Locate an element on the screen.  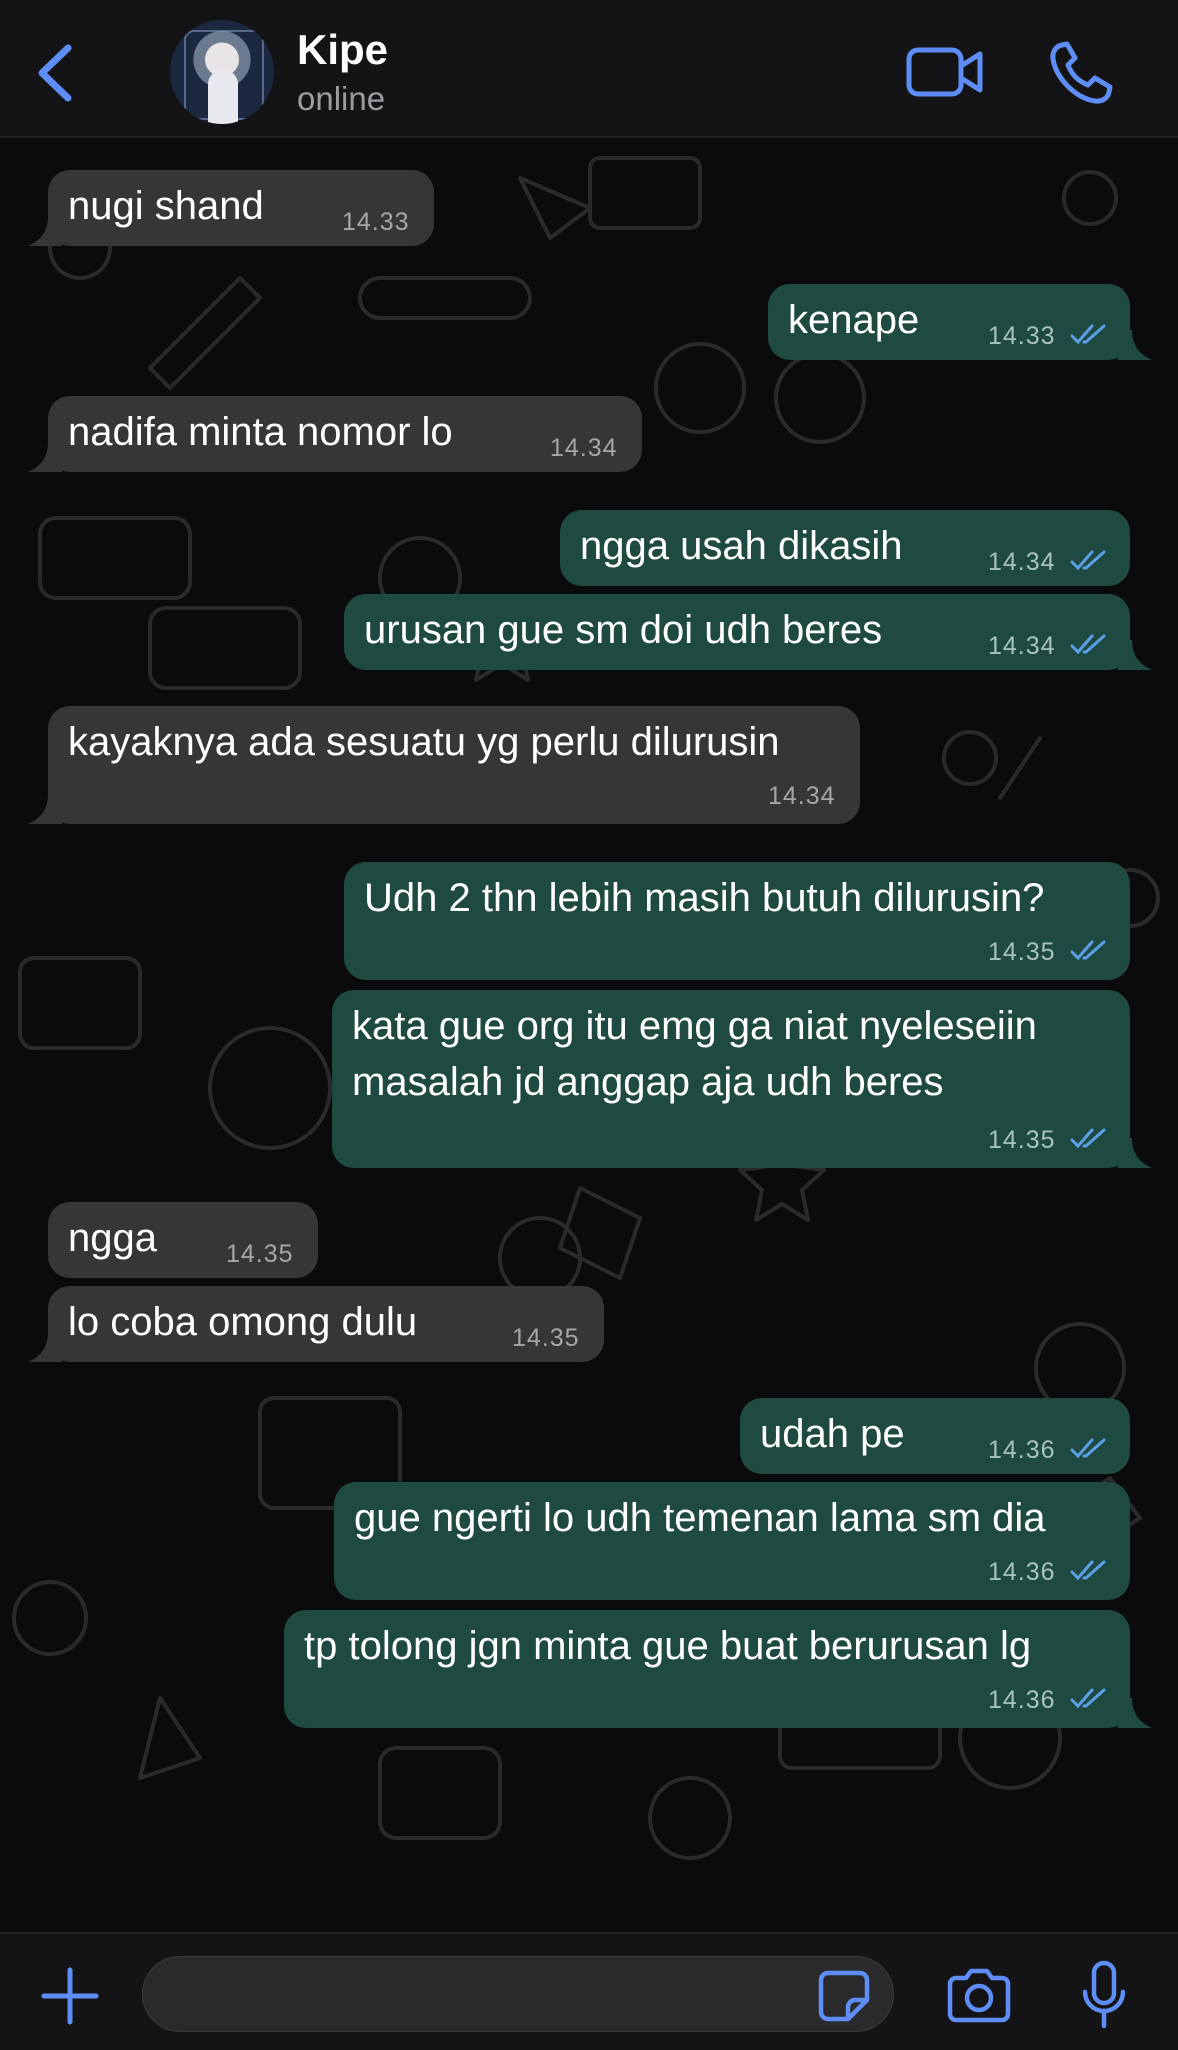
chat-header: Kipe online is located at coordinates (589, 69).